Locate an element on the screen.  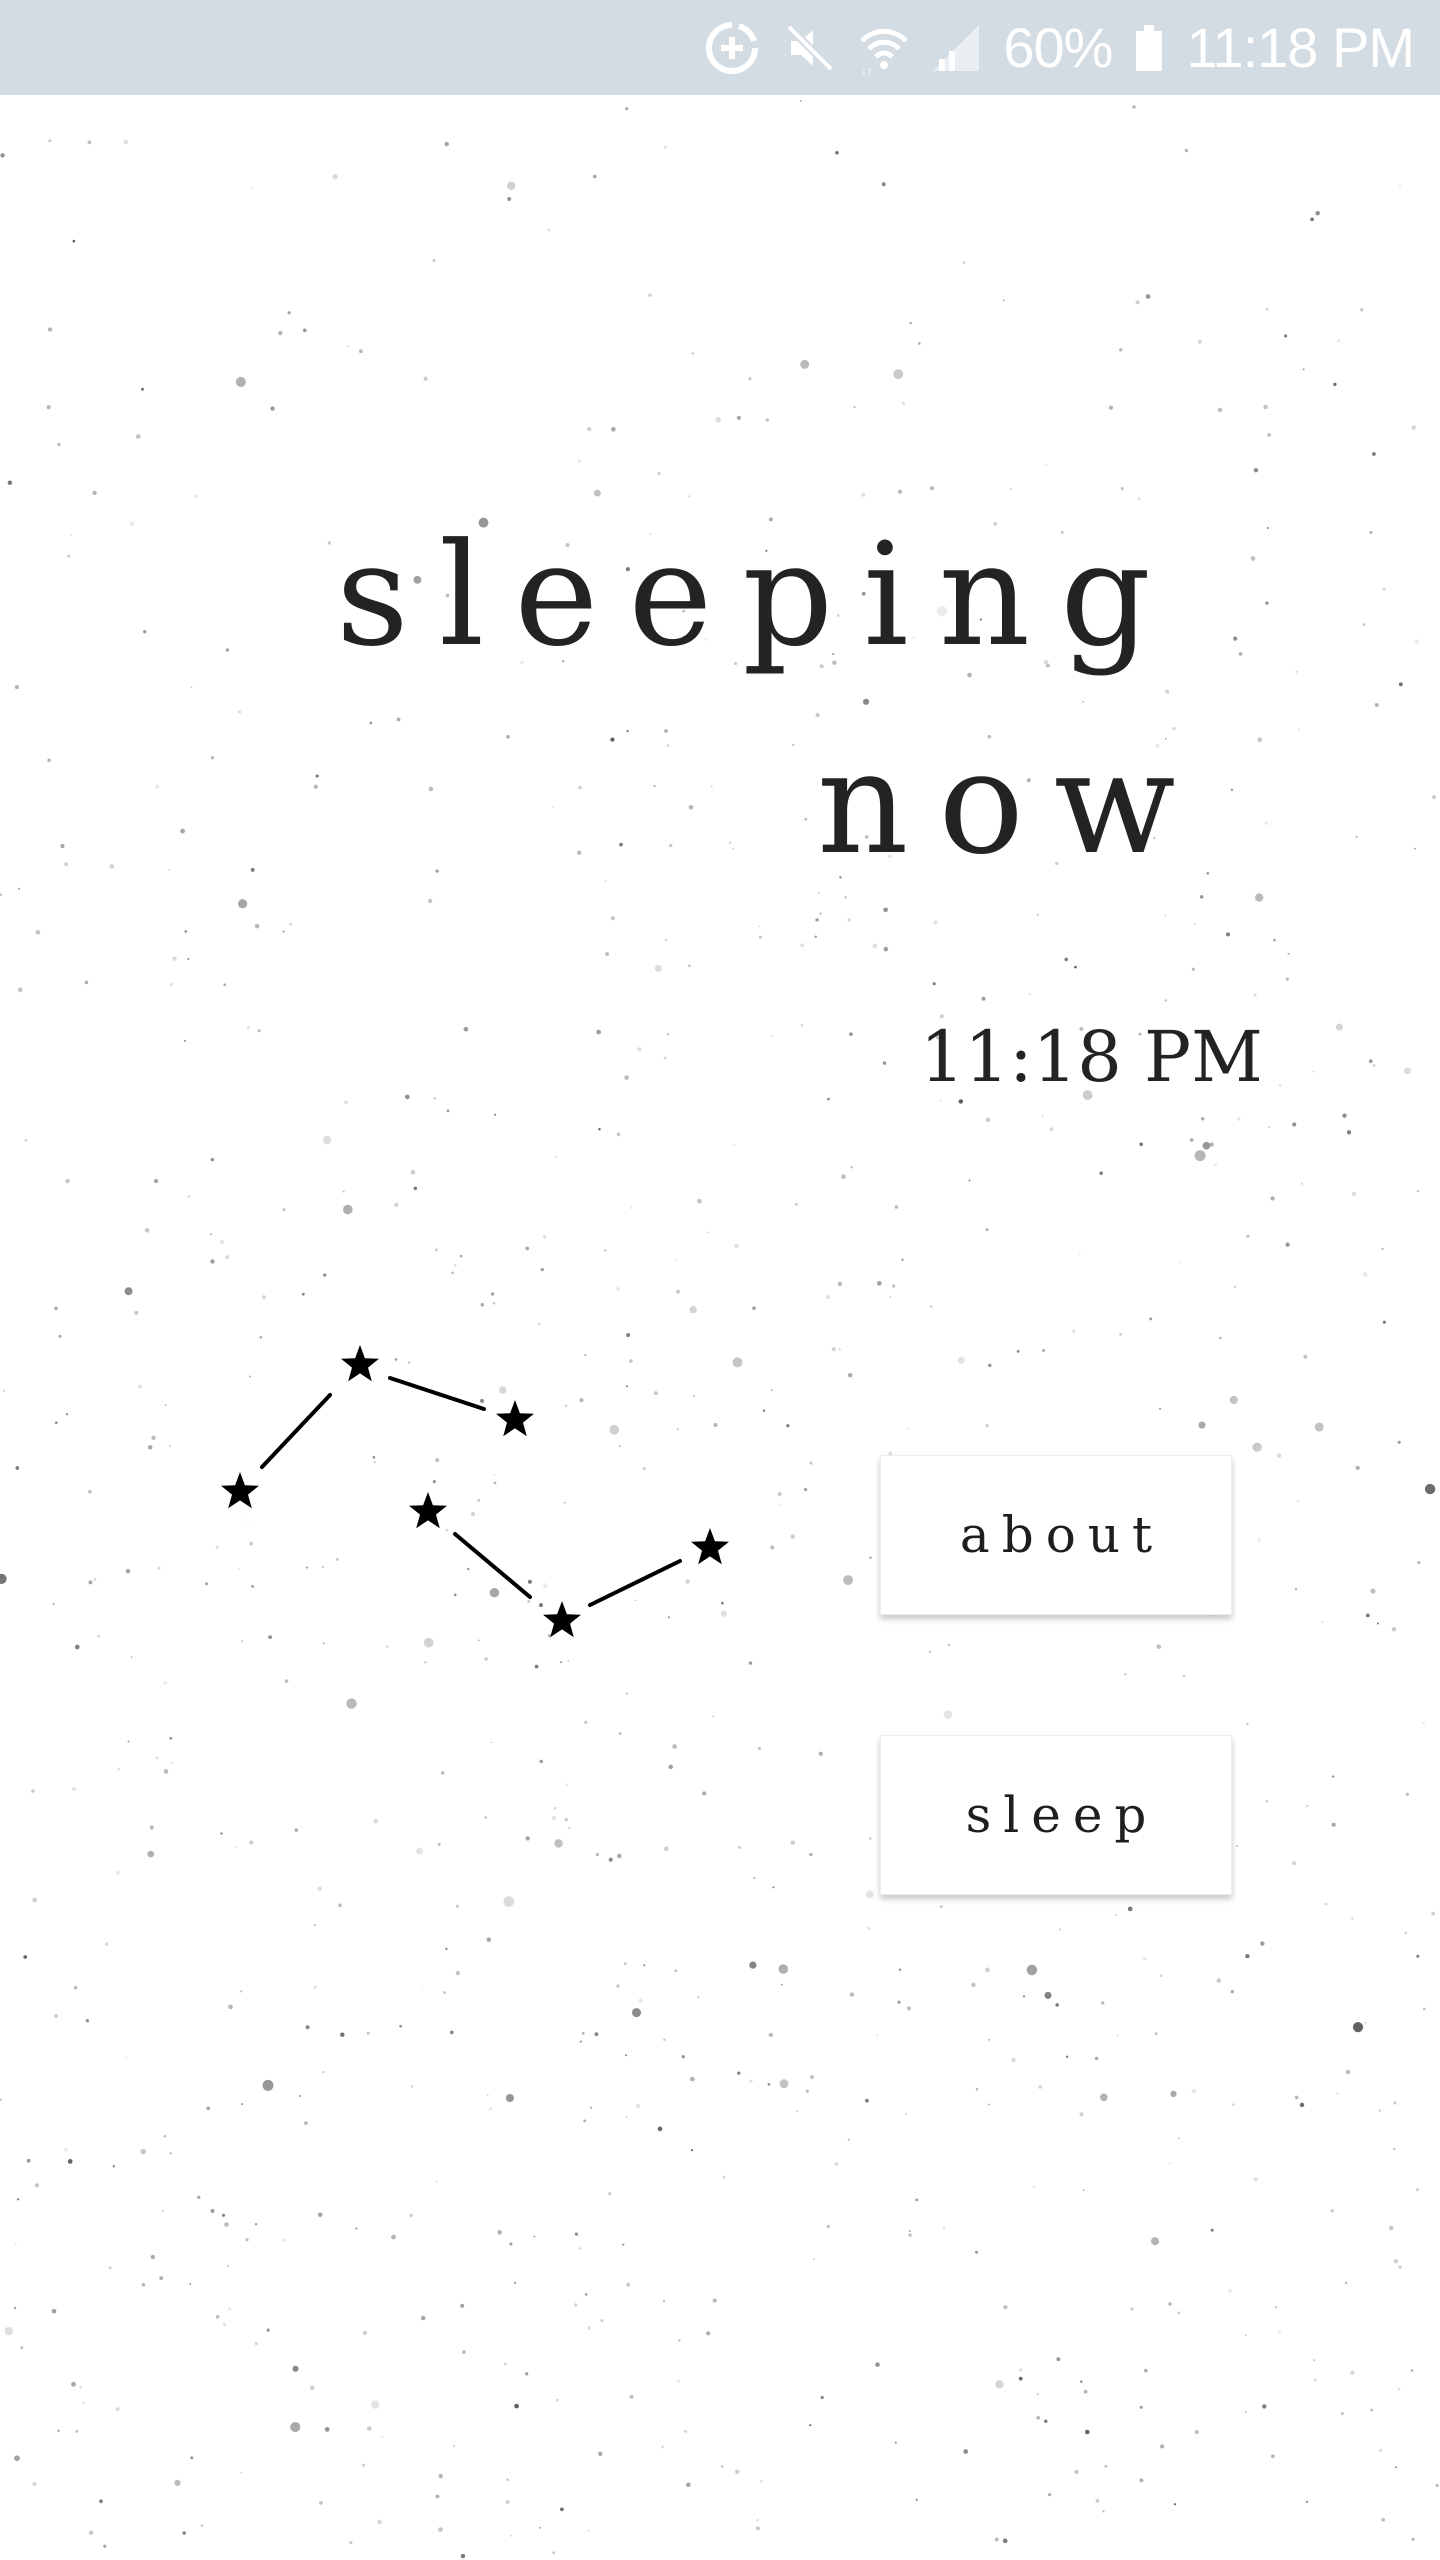
sleep-button: sleep is located at coordinates (1056, 1815).